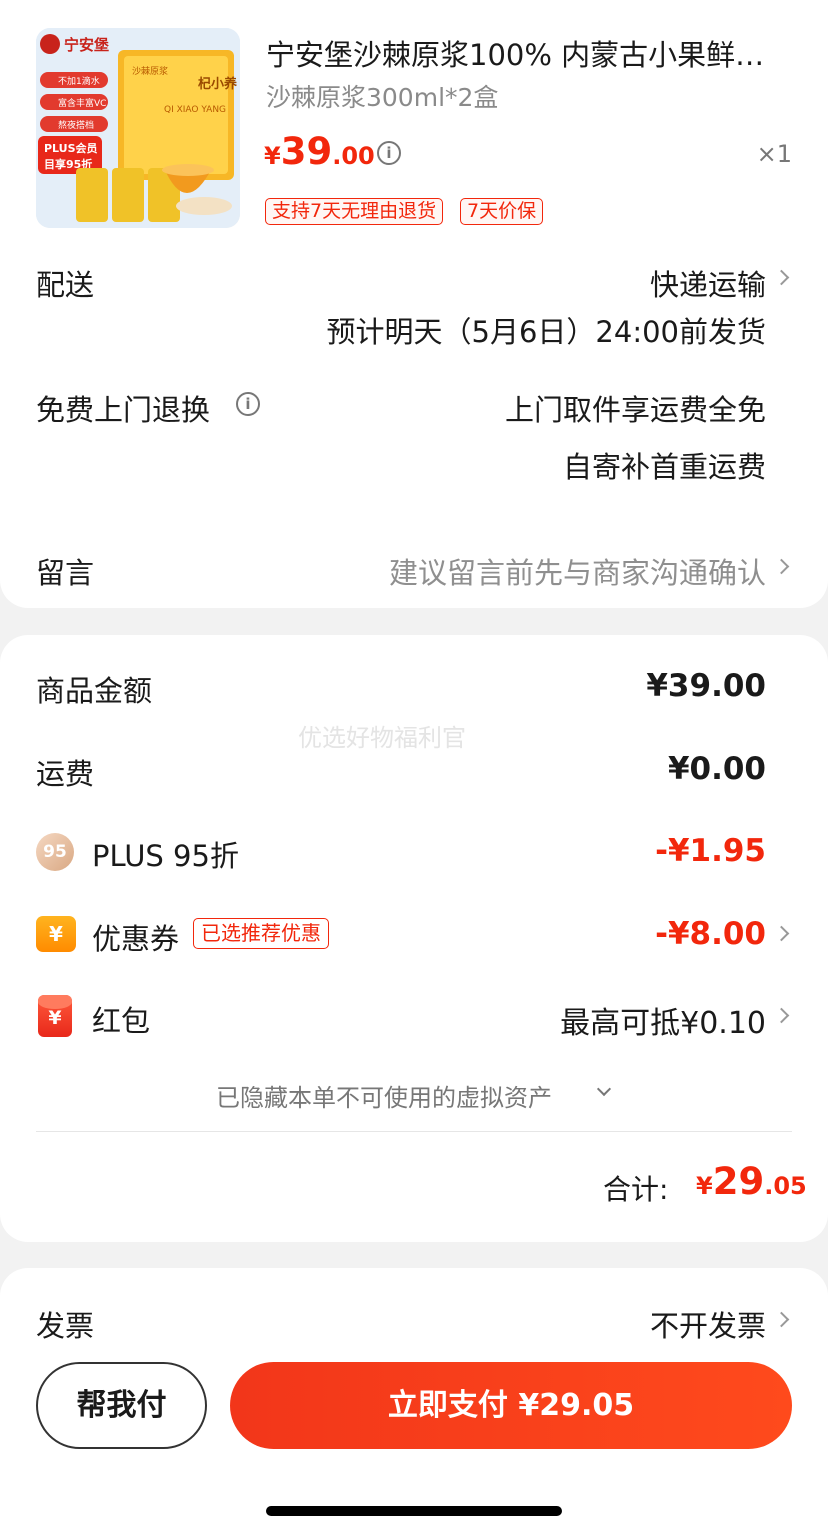 The width and height of the screenshot is (828, 1533). I want to click on plus-discount-value: -¥1.95, so click(710, 851).